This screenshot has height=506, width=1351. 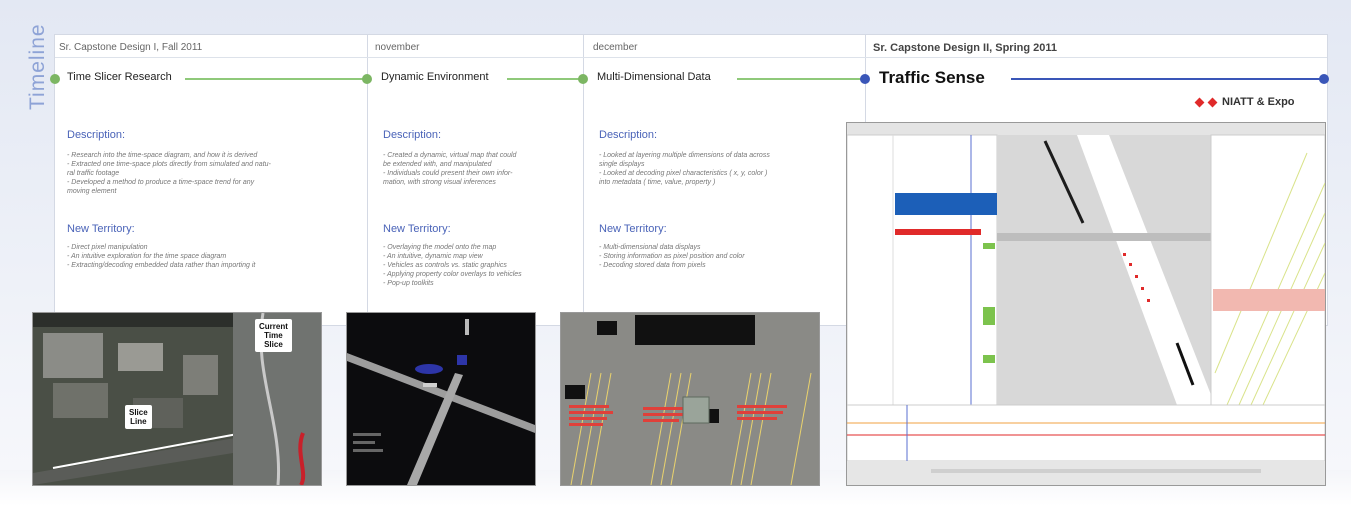 What do you see at coordinates (654, 77) in the screenshot?
I see `milestone-title: Multi-Dimensional Data` at bounding box center [654, 77].